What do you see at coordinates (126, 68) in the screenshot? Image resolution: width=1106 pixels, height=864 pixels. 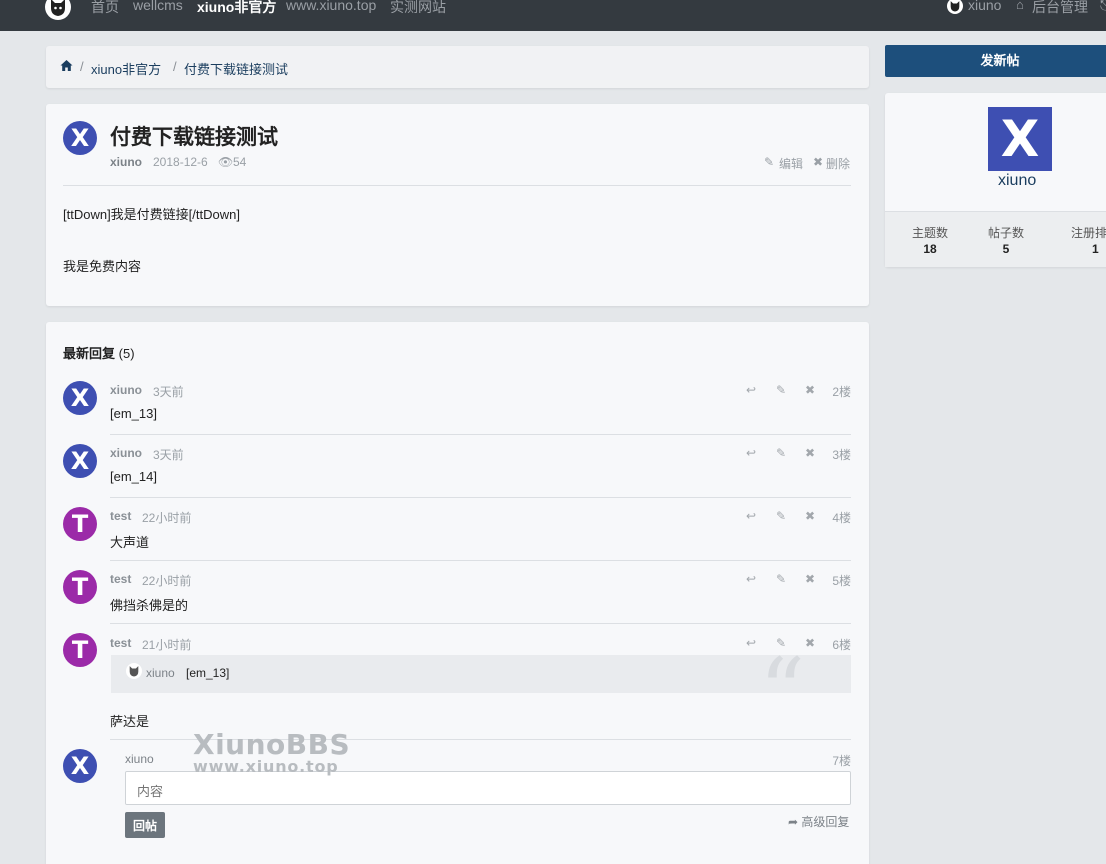 I see `breadcrumb-forum: xiuno非官方` at bounding box center [126, 68].